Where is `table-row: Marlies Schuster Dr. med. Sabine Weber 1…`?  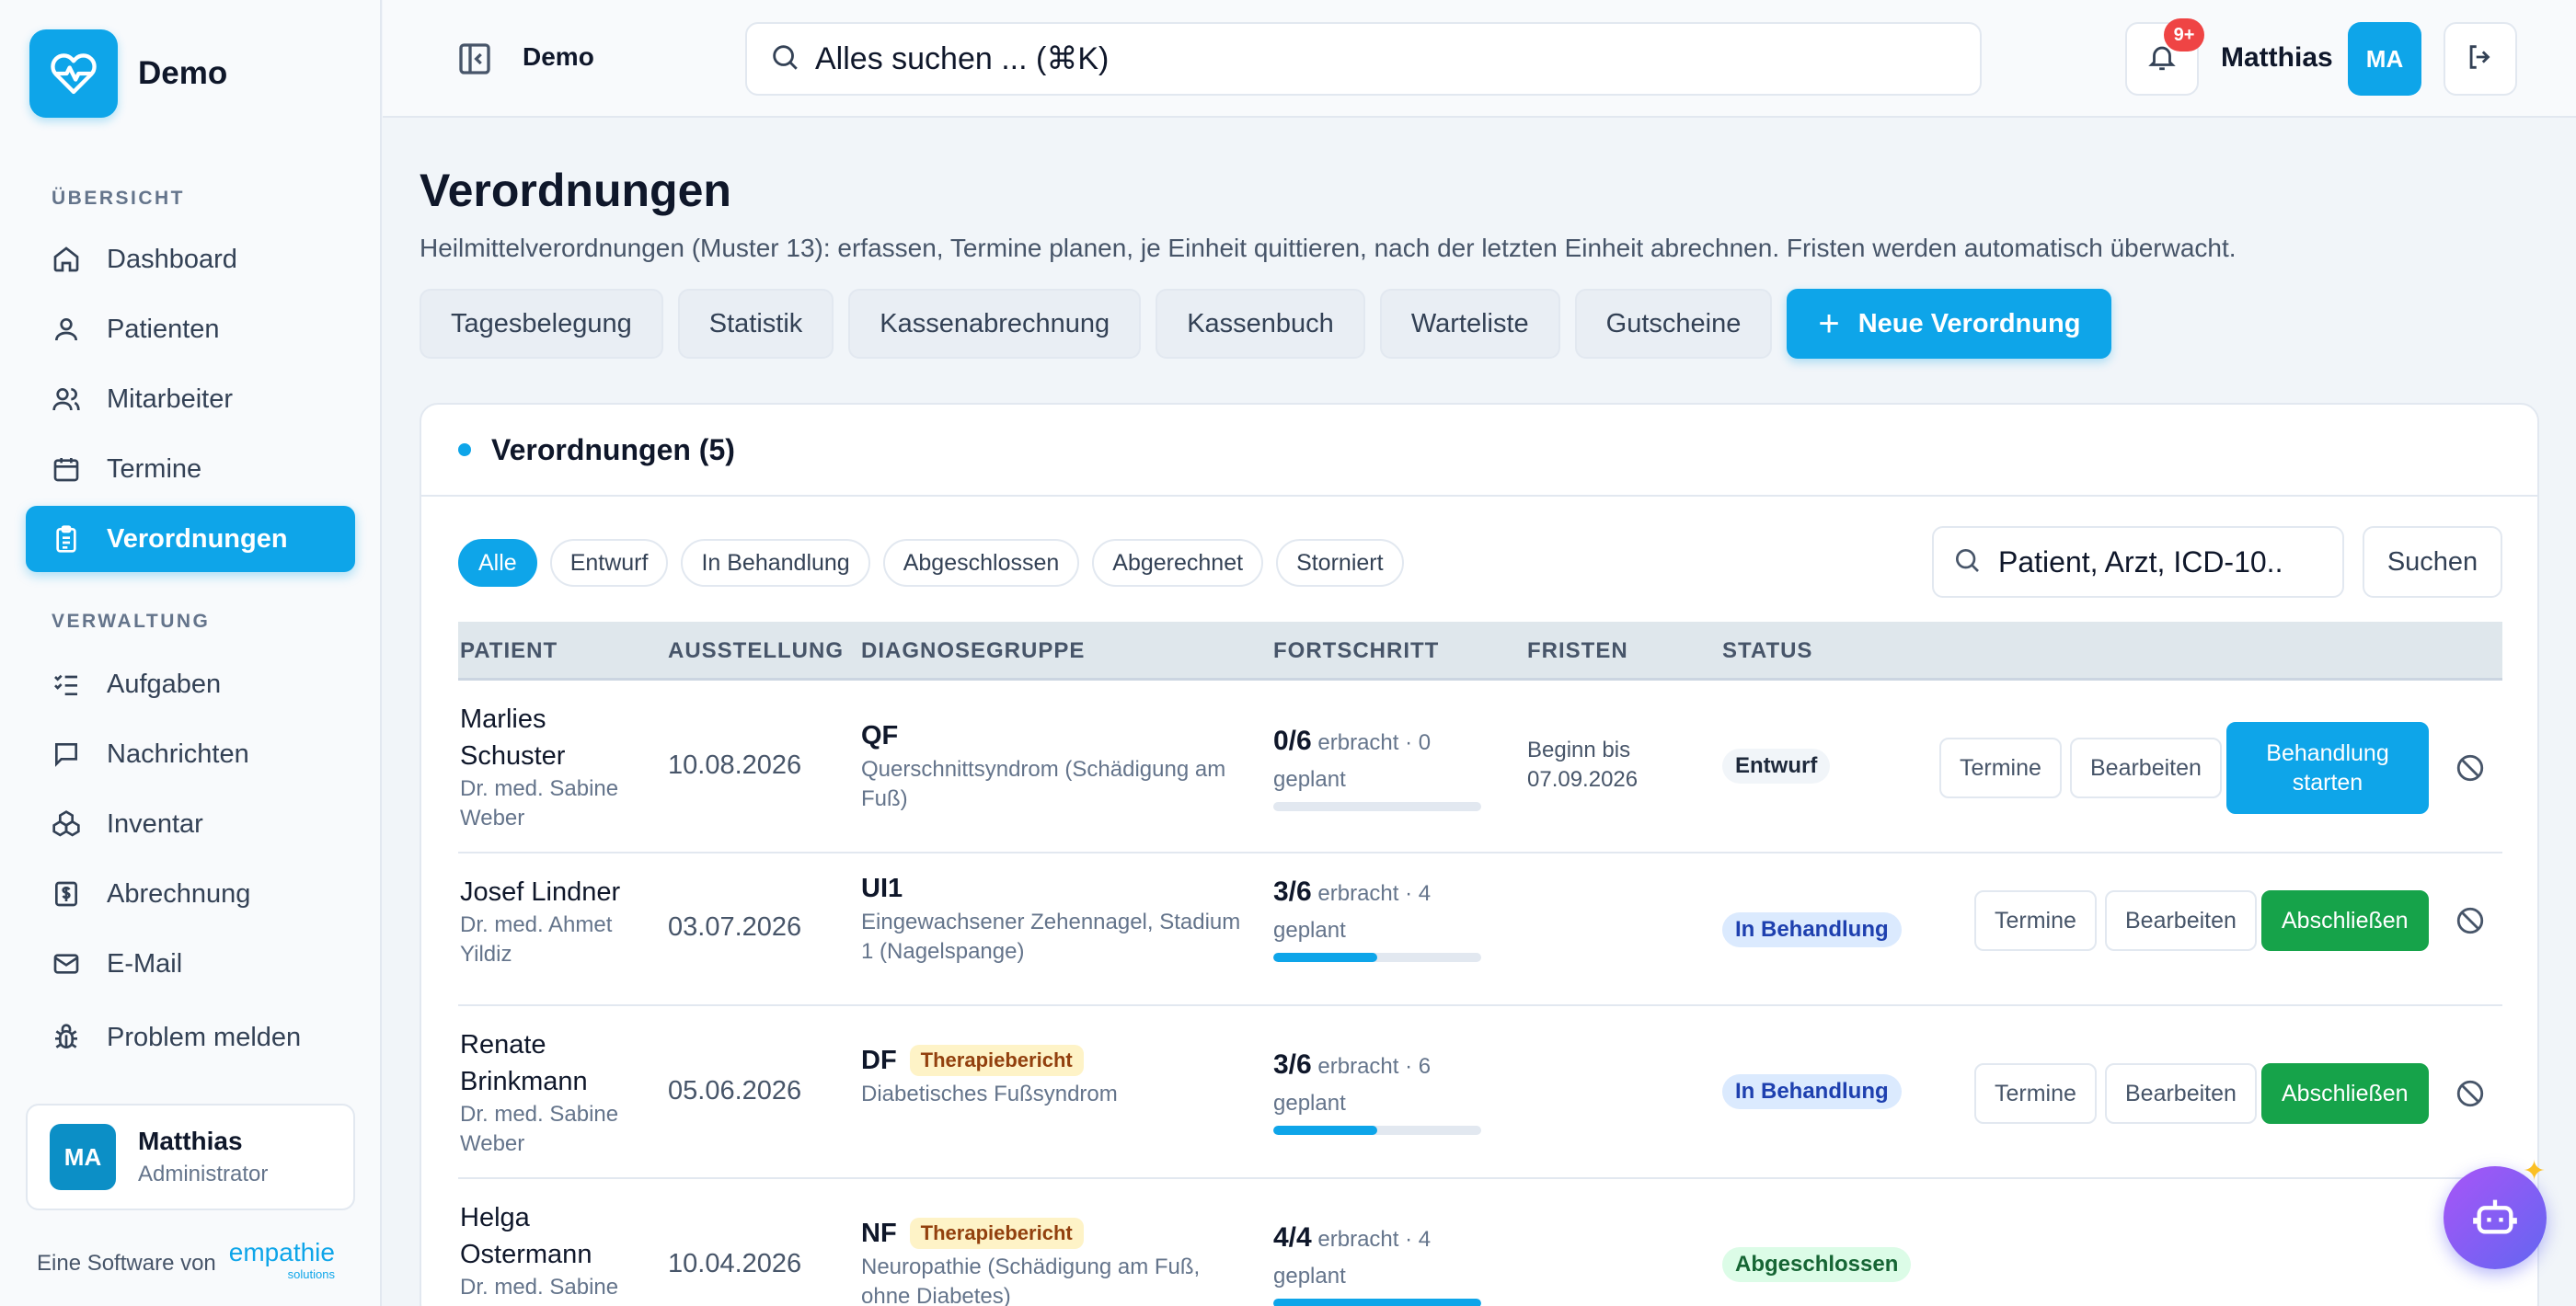 table-row: Marlies Schuster Dr. med. Sabine Weber 1… is located at coordinates (1480, 768).